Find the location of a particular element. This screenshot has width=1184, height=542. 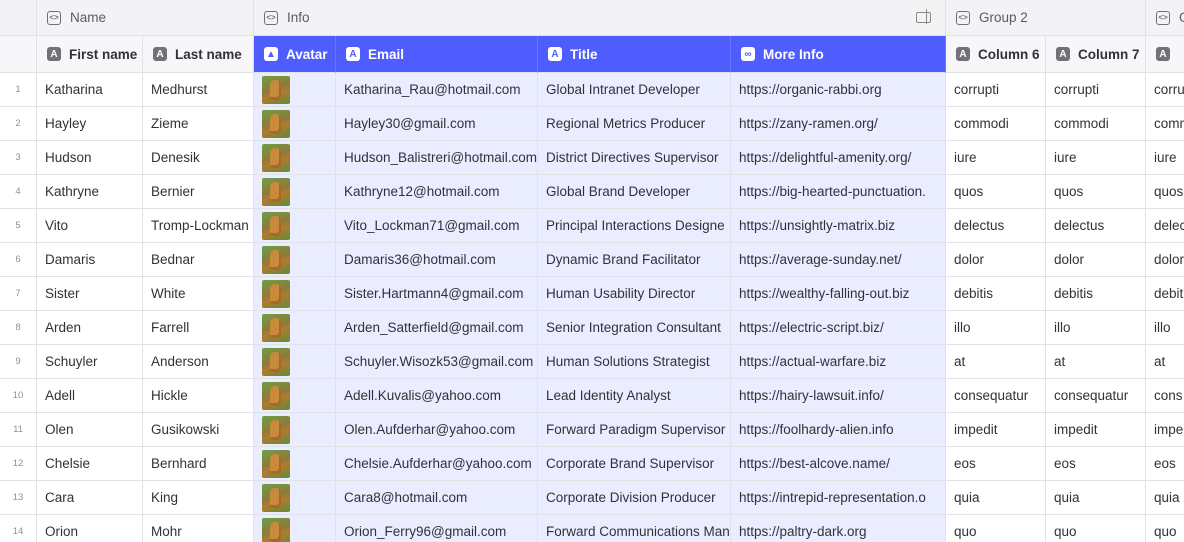

column-7-cell: iure is located at coordinates (1096, 158).